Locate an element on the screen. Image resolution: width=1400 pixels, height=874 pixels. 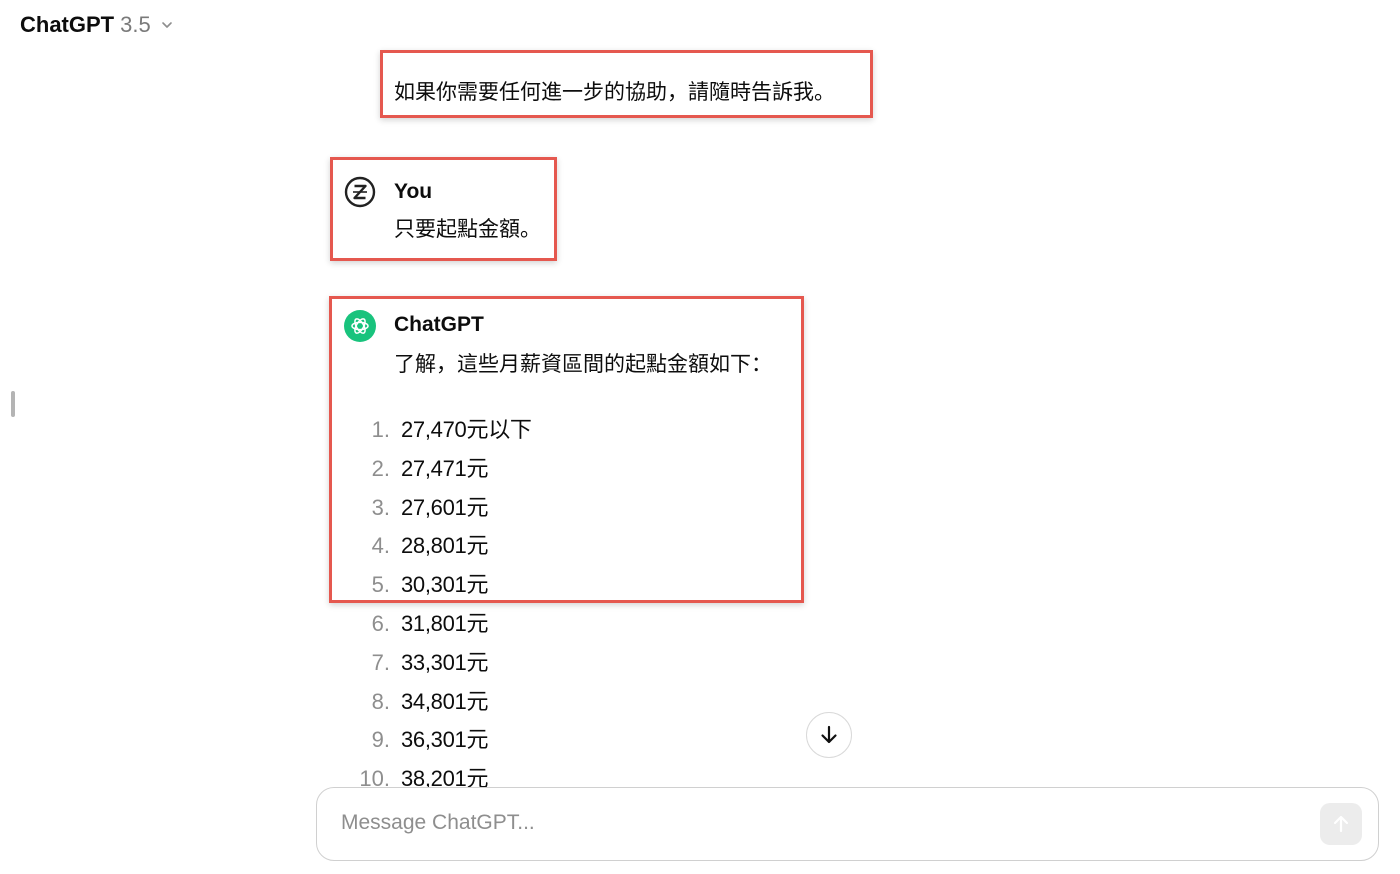
list-item-value: 33,301元 is located at coordinates (445, 662).